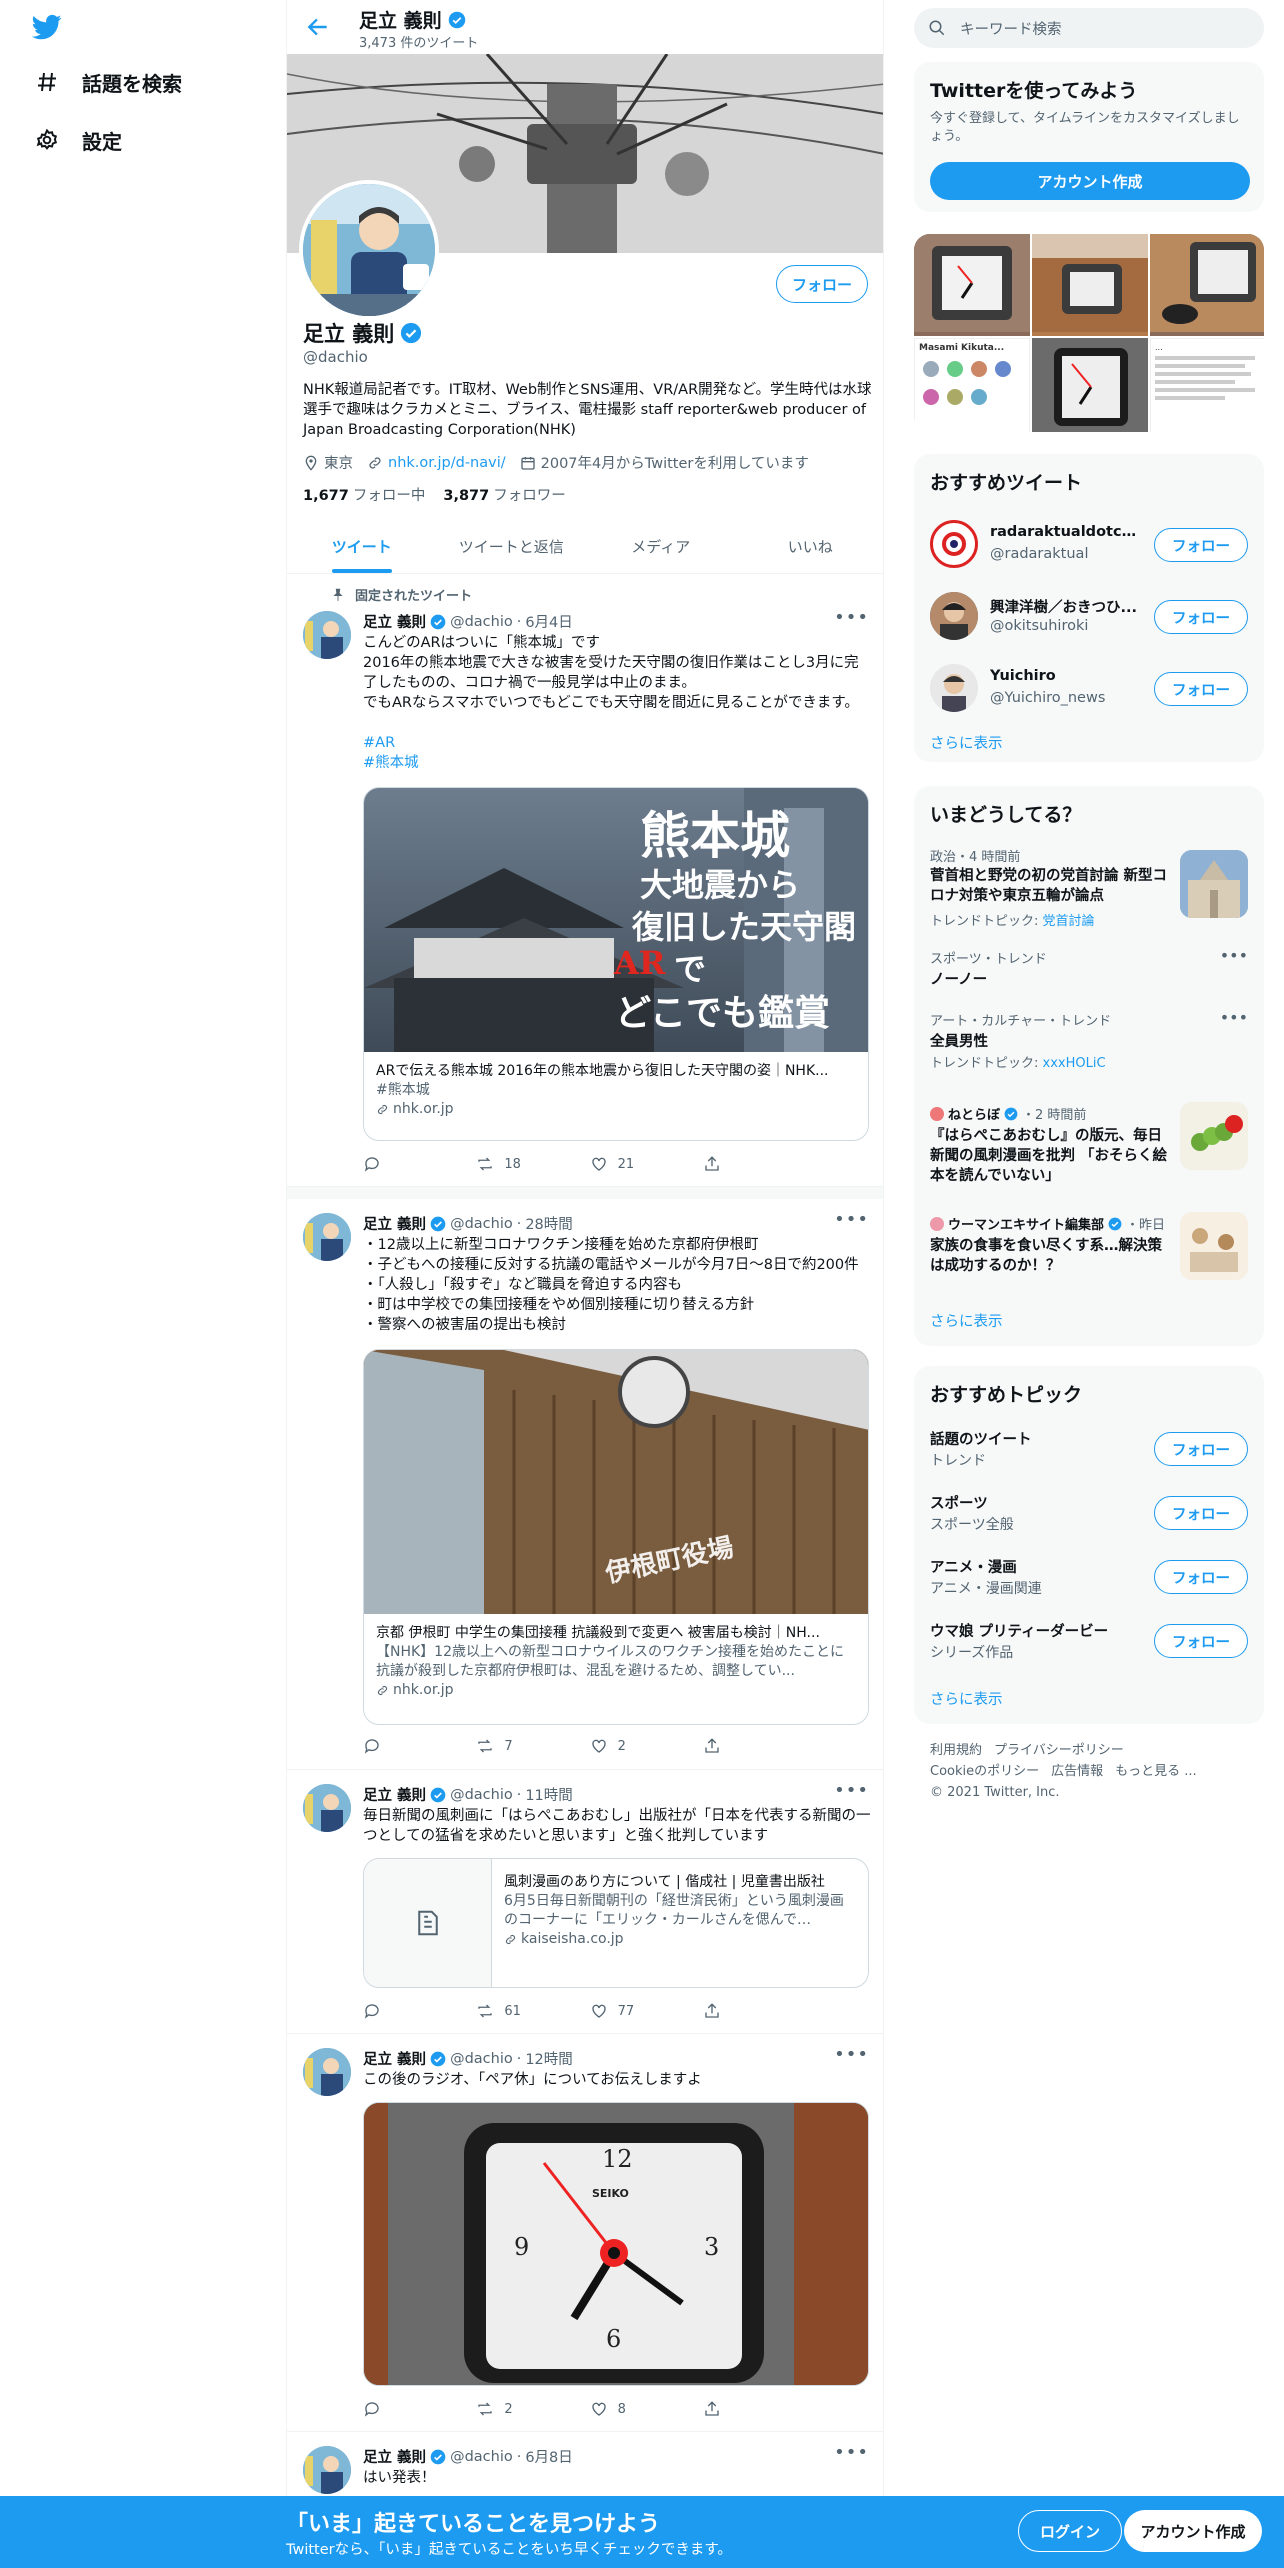 This screenshot has height=2568, width=1284. I want to click on terms-link: 利用規約, so click(956, 1750).